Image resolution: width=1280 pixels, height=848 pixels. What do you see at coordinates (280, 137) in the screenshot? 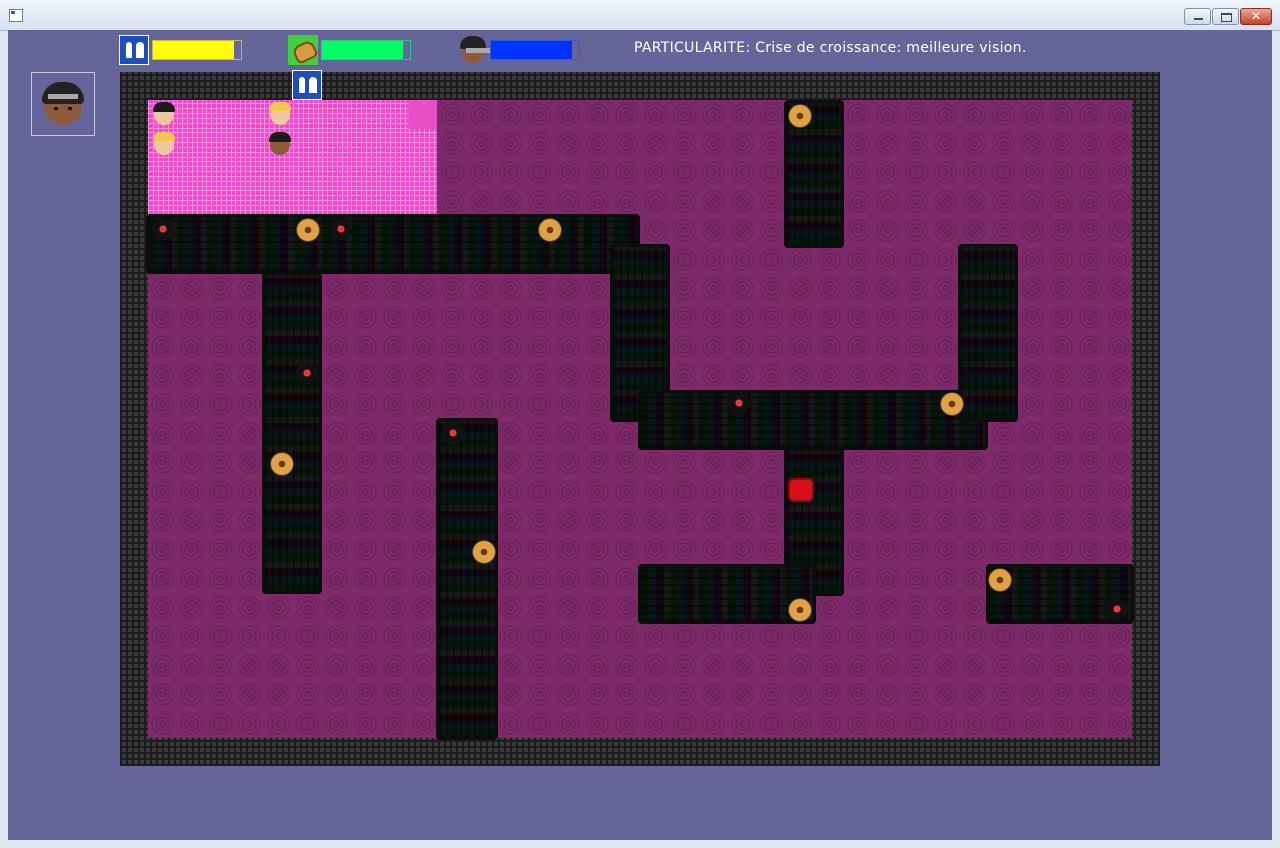
I see `bearded-man-hair` at bounding box center [280, 137].